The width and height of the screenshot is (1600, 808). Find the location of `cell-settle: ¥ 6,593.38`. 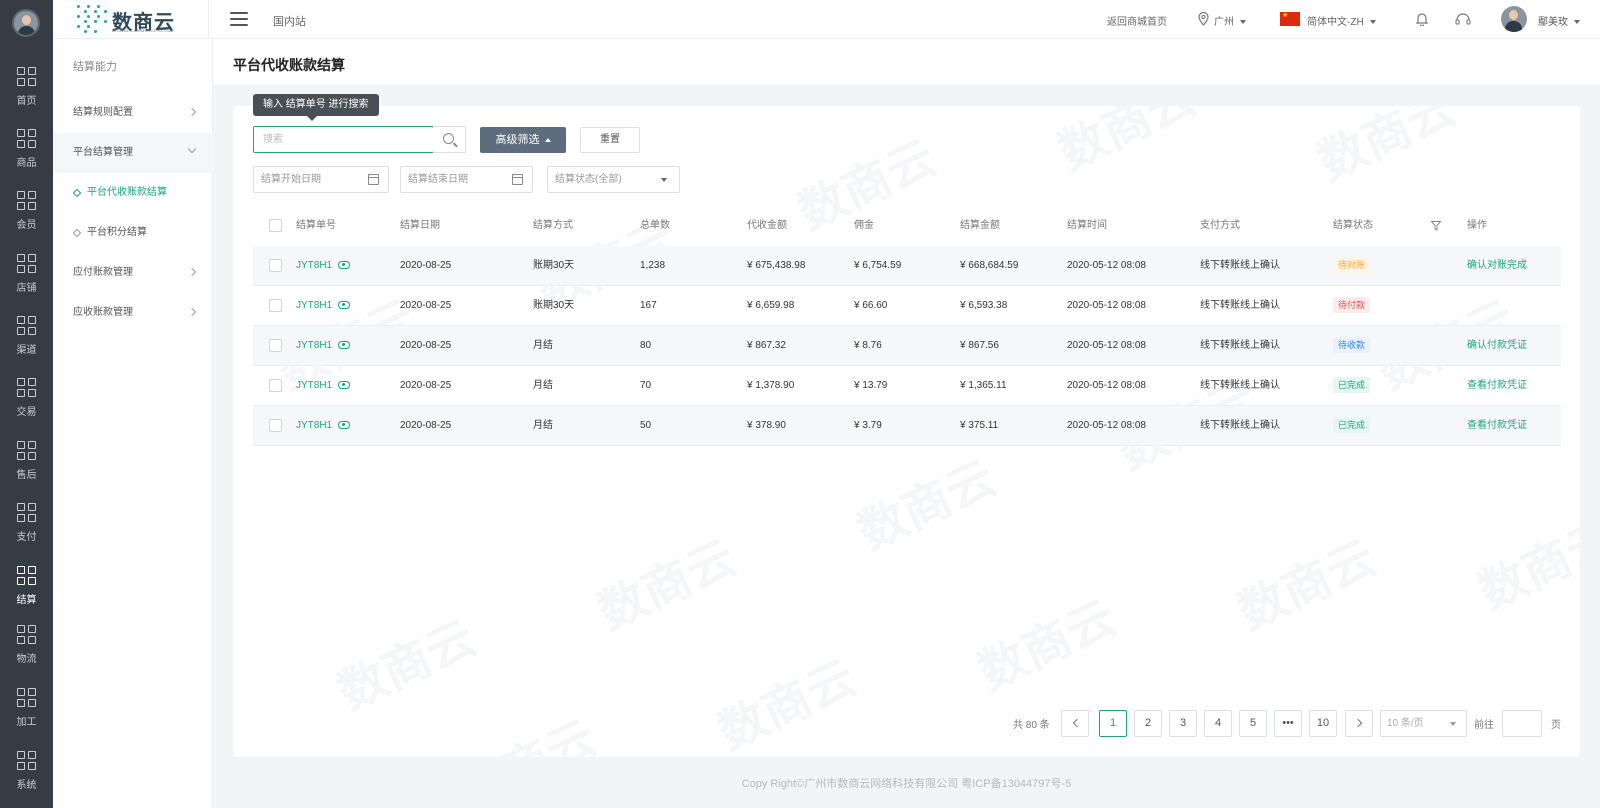

cell-settle: ¥ 6,593.38 is located at coordinates (984, 305).